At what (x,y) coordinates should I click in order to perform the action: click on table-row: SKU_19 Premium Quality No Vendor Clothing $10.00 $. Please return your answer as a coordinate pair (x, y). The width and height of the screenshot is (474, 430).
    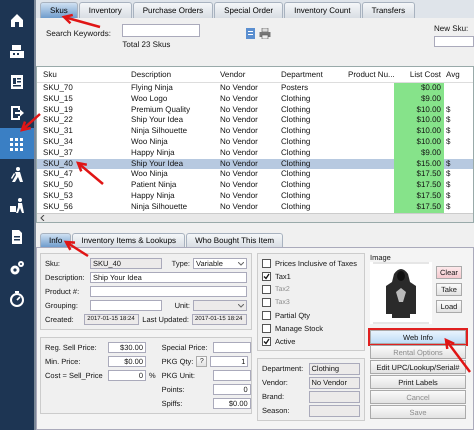
    Looking at the image, I should click on (255, 110).